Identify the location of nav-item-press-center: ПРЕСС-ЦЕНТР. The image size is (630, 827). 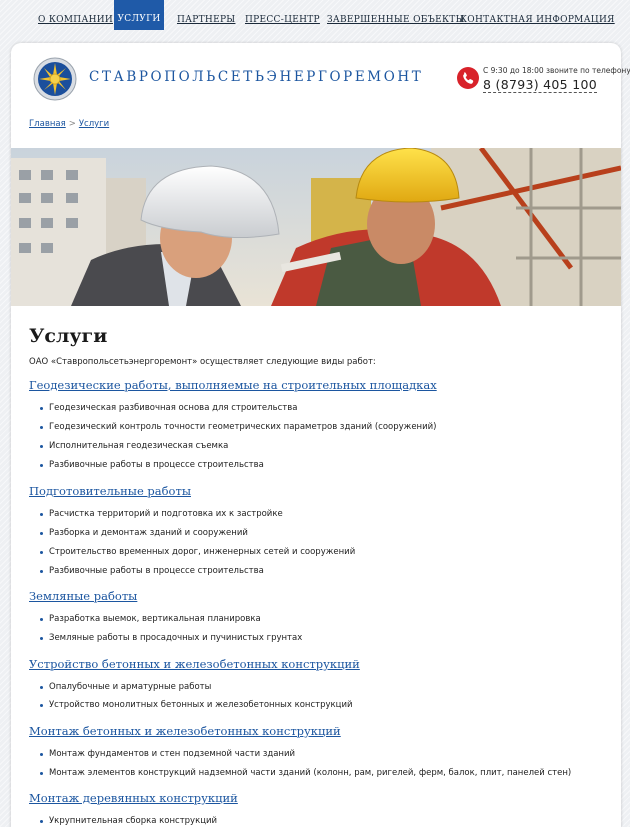
(282, 16).